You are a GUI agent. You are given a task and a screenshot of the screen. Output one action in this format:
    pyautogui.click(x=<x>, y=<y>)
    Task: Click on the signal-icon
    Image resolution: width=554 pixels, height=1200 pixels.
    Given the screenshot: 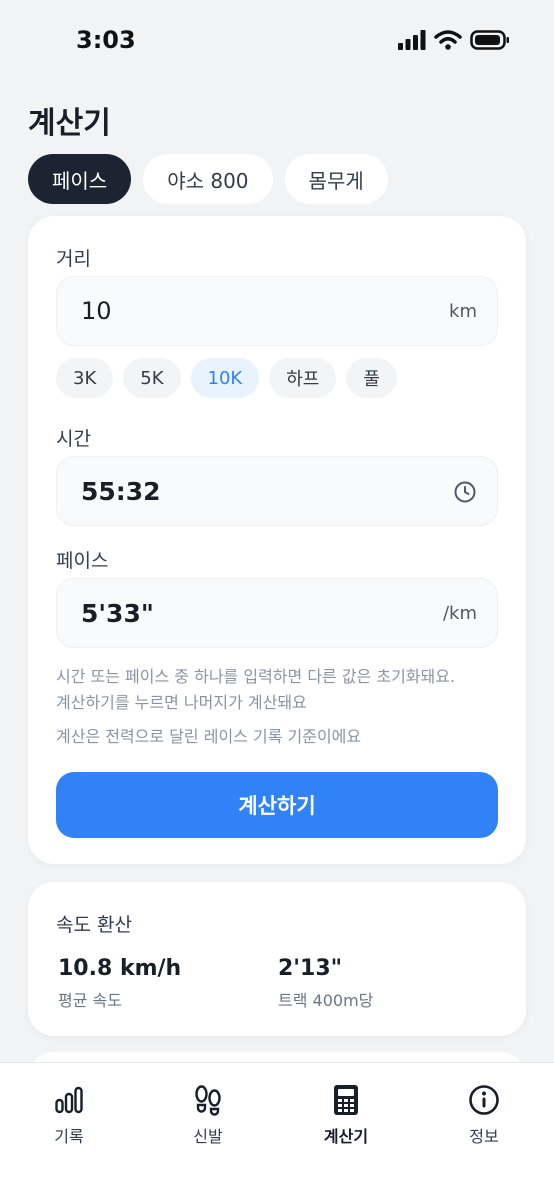 What is the action you would take?
    pyautogui.click(x=412, y=40)
    